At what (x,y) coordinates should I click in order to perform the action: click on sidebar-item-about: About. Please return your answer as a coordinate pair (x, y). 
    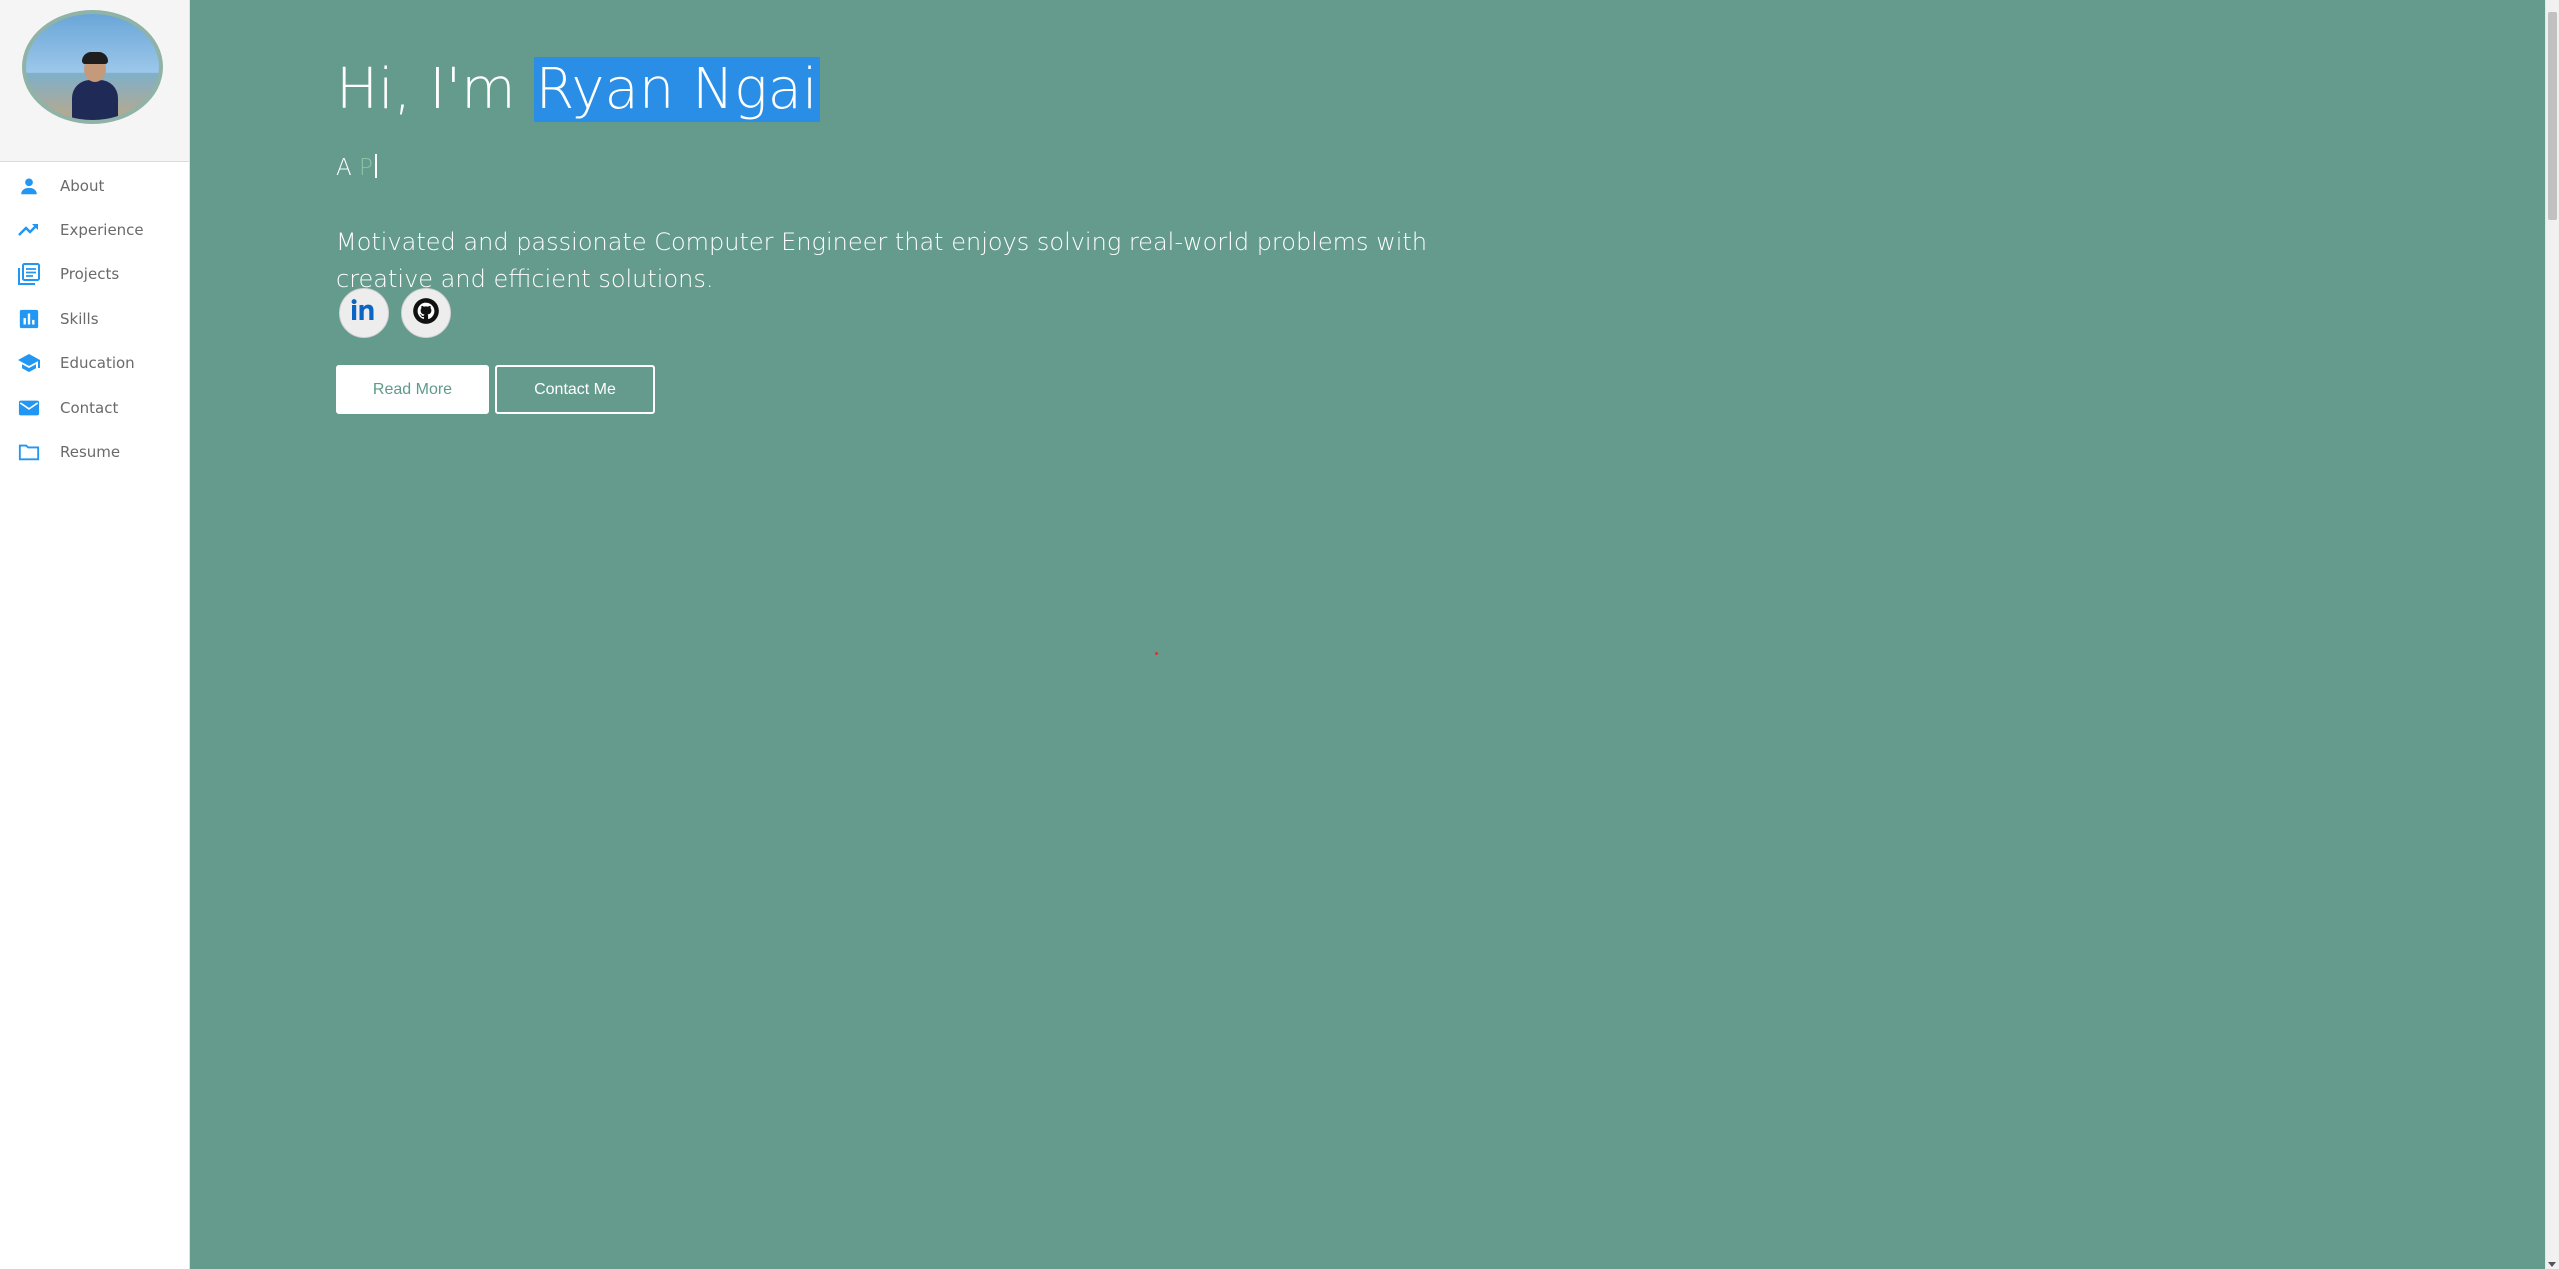
    Looking at the image, I should click on (94, 186).